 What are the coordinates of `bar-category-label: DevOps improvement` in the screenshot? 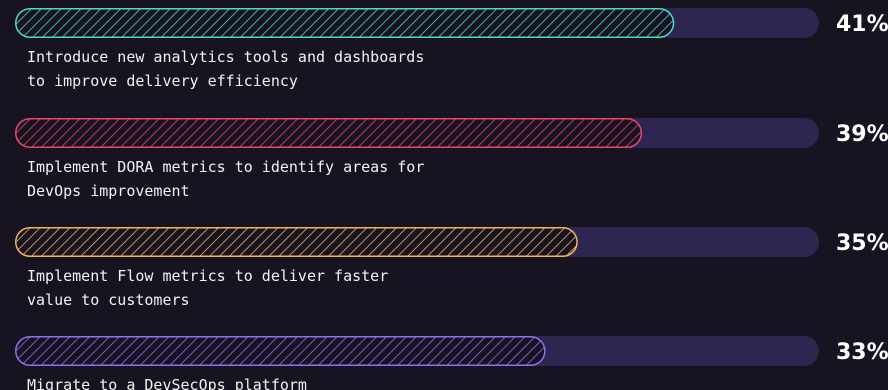 It's located at (108, 191).